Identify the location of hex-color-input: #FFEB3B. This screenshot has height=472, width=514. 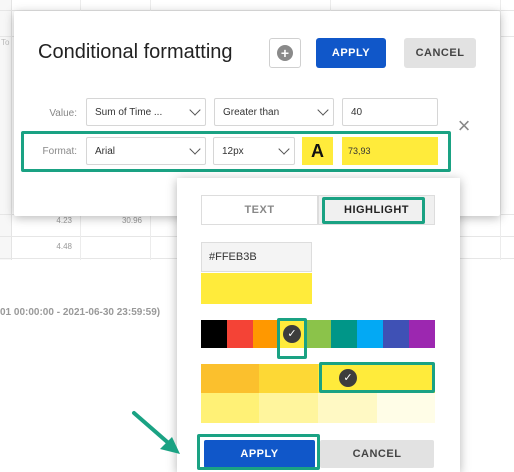
(256, 257).